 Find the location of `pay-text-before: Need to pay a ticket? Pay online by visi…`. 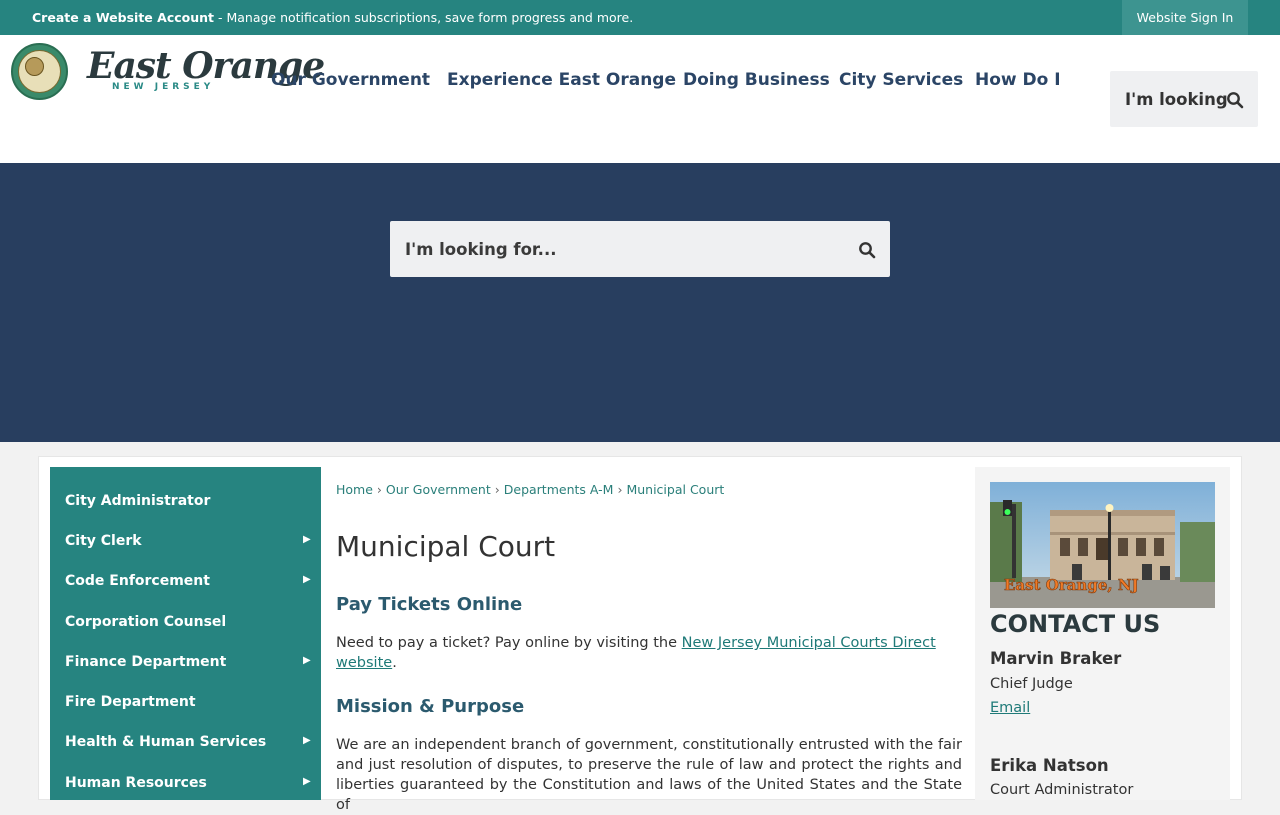

pay-text-before: Need to pay a ticket? Pay online by visi… is located at coordinates (509, 643).